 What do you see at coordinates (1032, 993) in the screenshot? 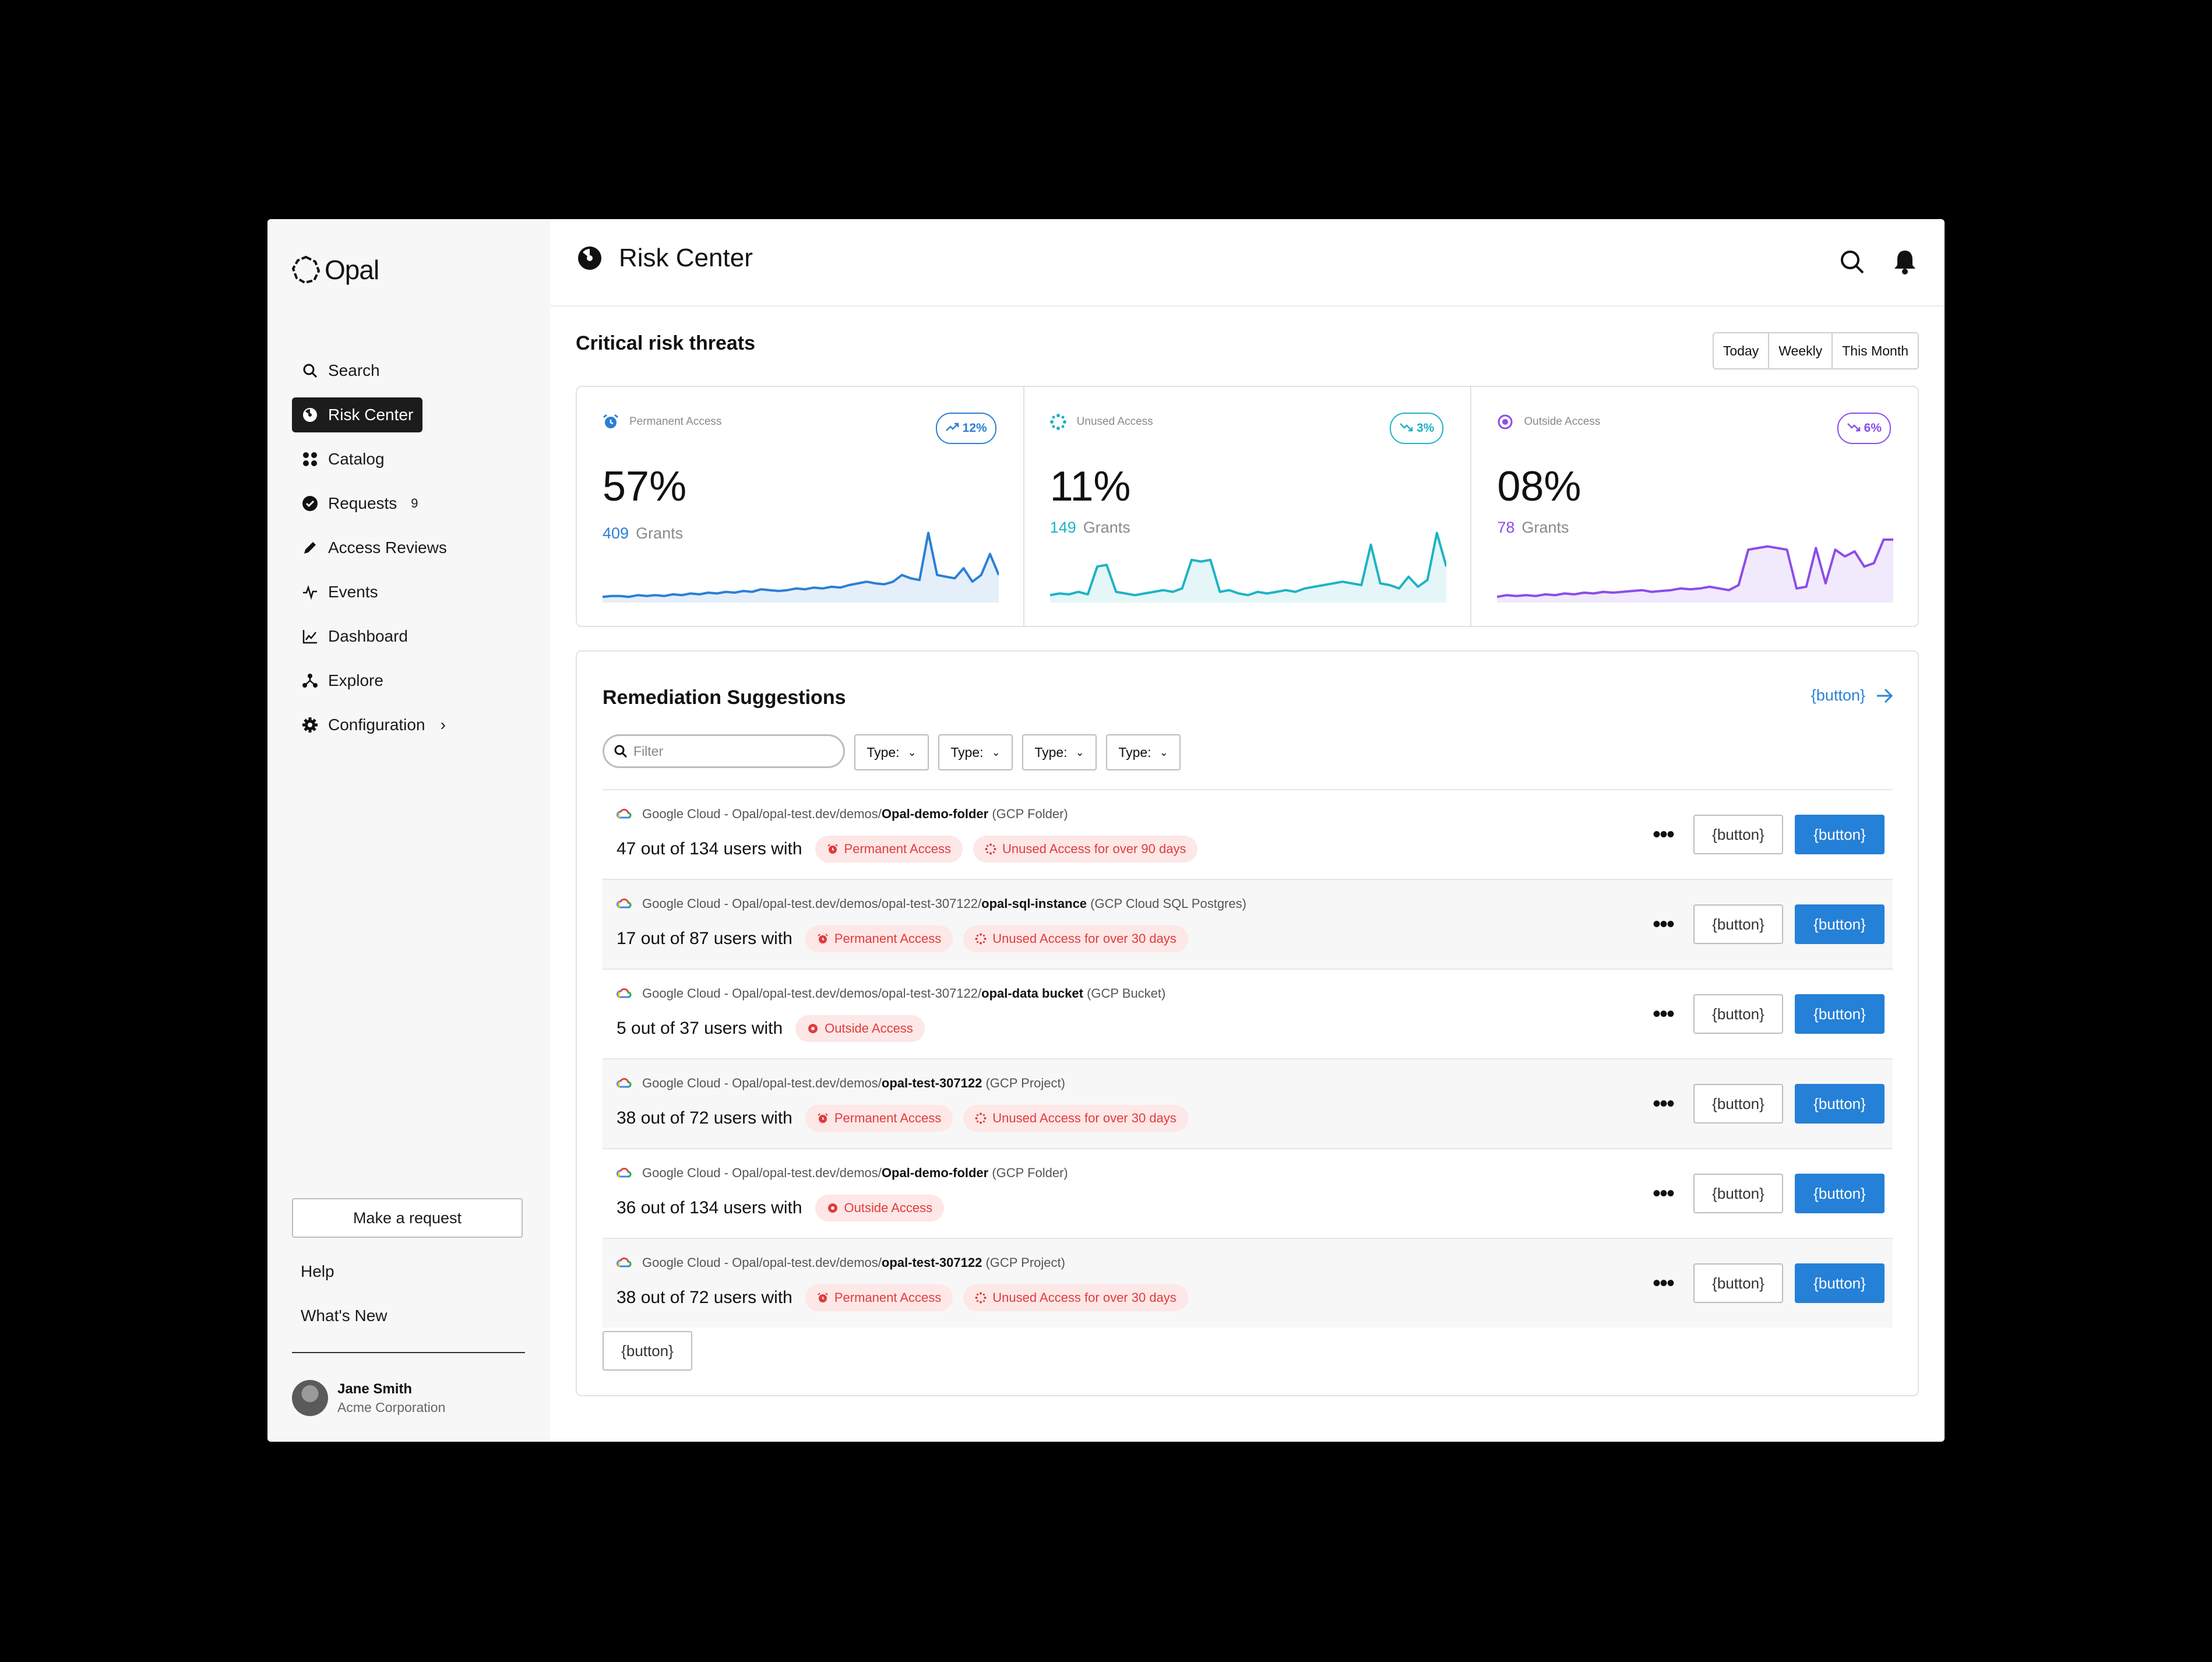
I see `resource-name: opal-data bucket` at bounding box center [1032, 993].